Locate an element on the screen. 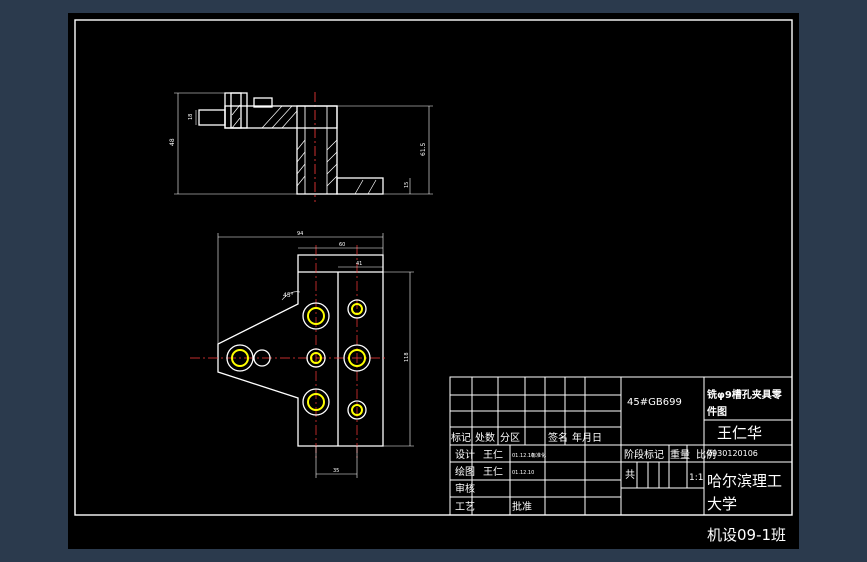  header-cell-4: 年月日 is located at coordinates (587, 437).